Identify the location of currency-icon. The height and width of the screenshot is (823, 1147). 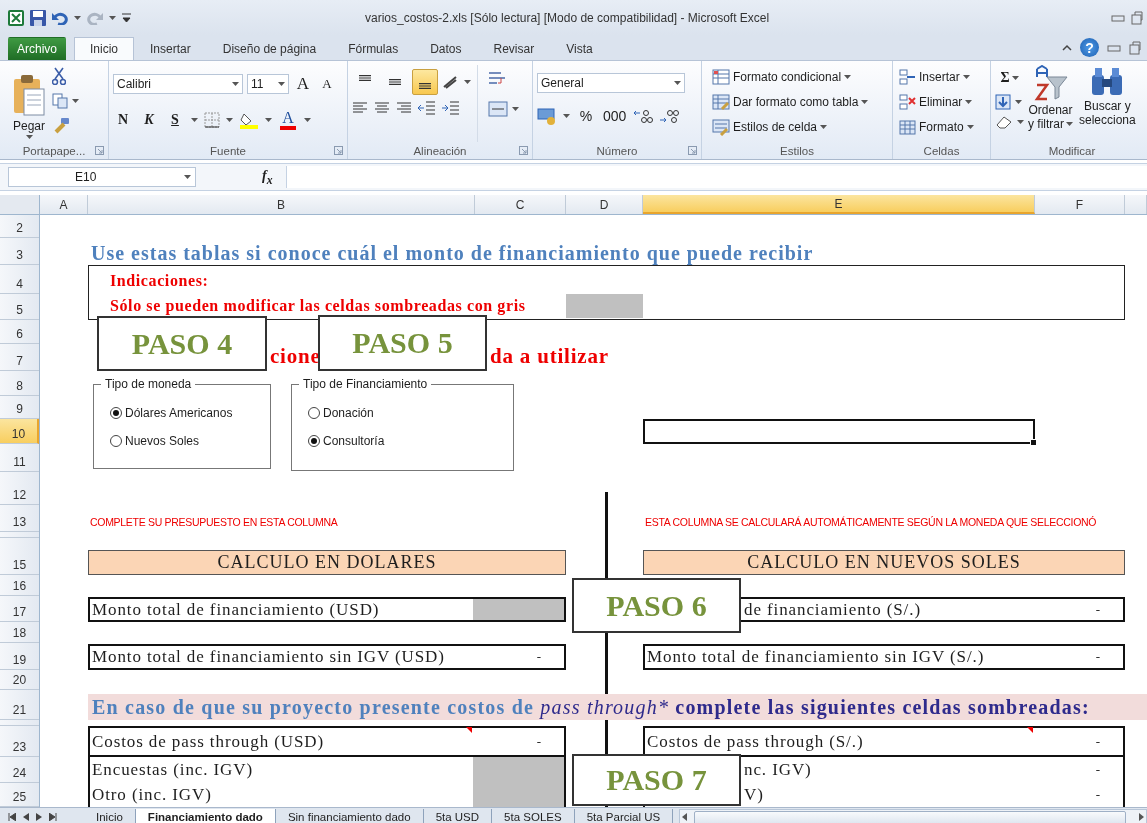
(547, 116).